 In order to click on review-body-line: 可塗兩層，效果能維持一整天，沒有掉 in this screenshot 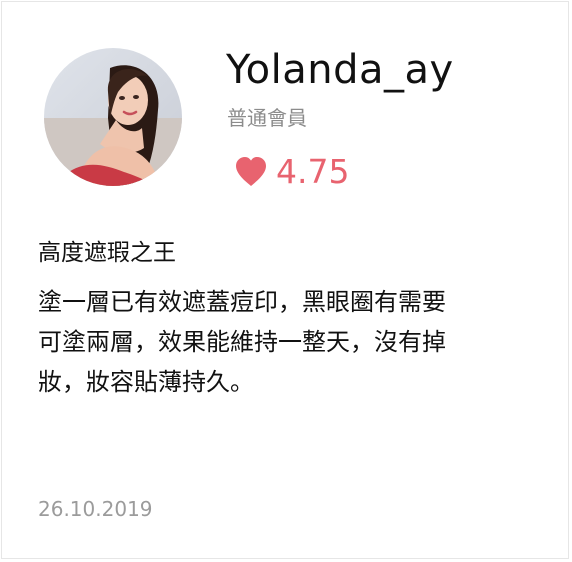, I will do `click(242, 342)`.